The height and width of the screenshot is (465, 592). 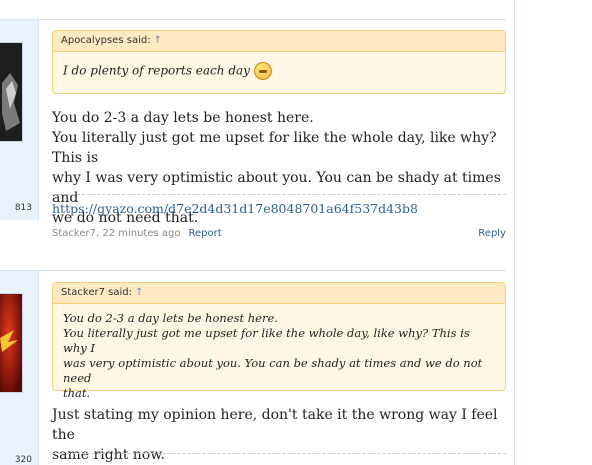 What do you see at coordinates (77, 393) in the screenshot?
I see `quote-line: that.` at bounding box center [77, 393].